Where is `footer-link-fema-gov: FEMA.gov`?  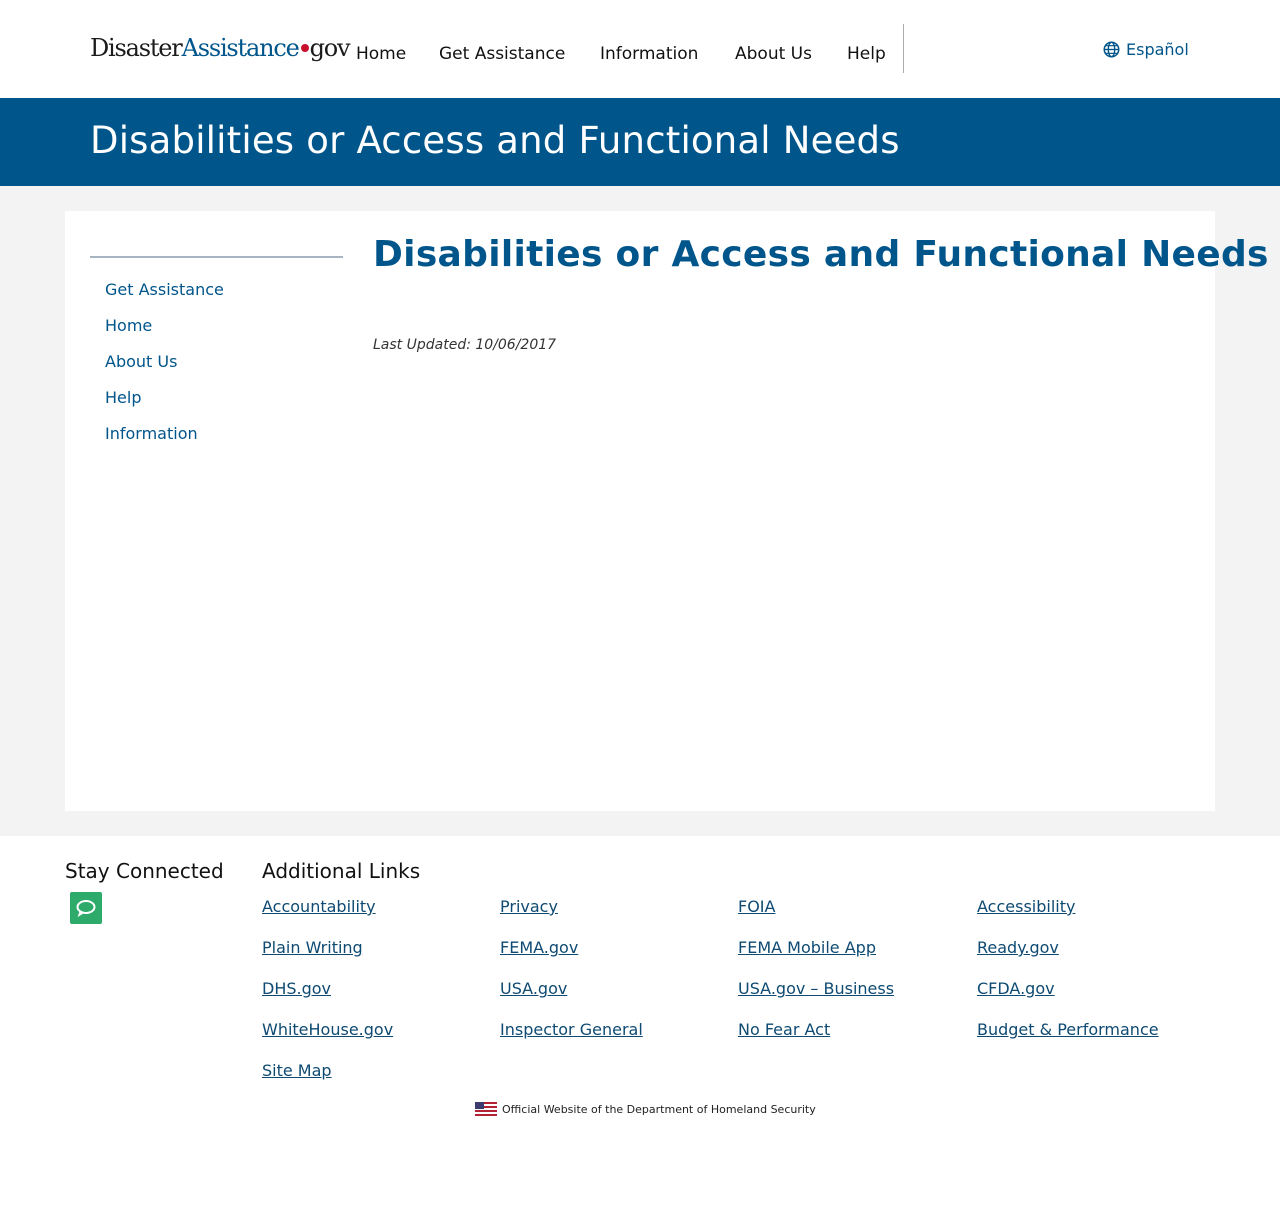
footer-link-fema-gov: FEMA.gov is located at coordinates (539, 947).